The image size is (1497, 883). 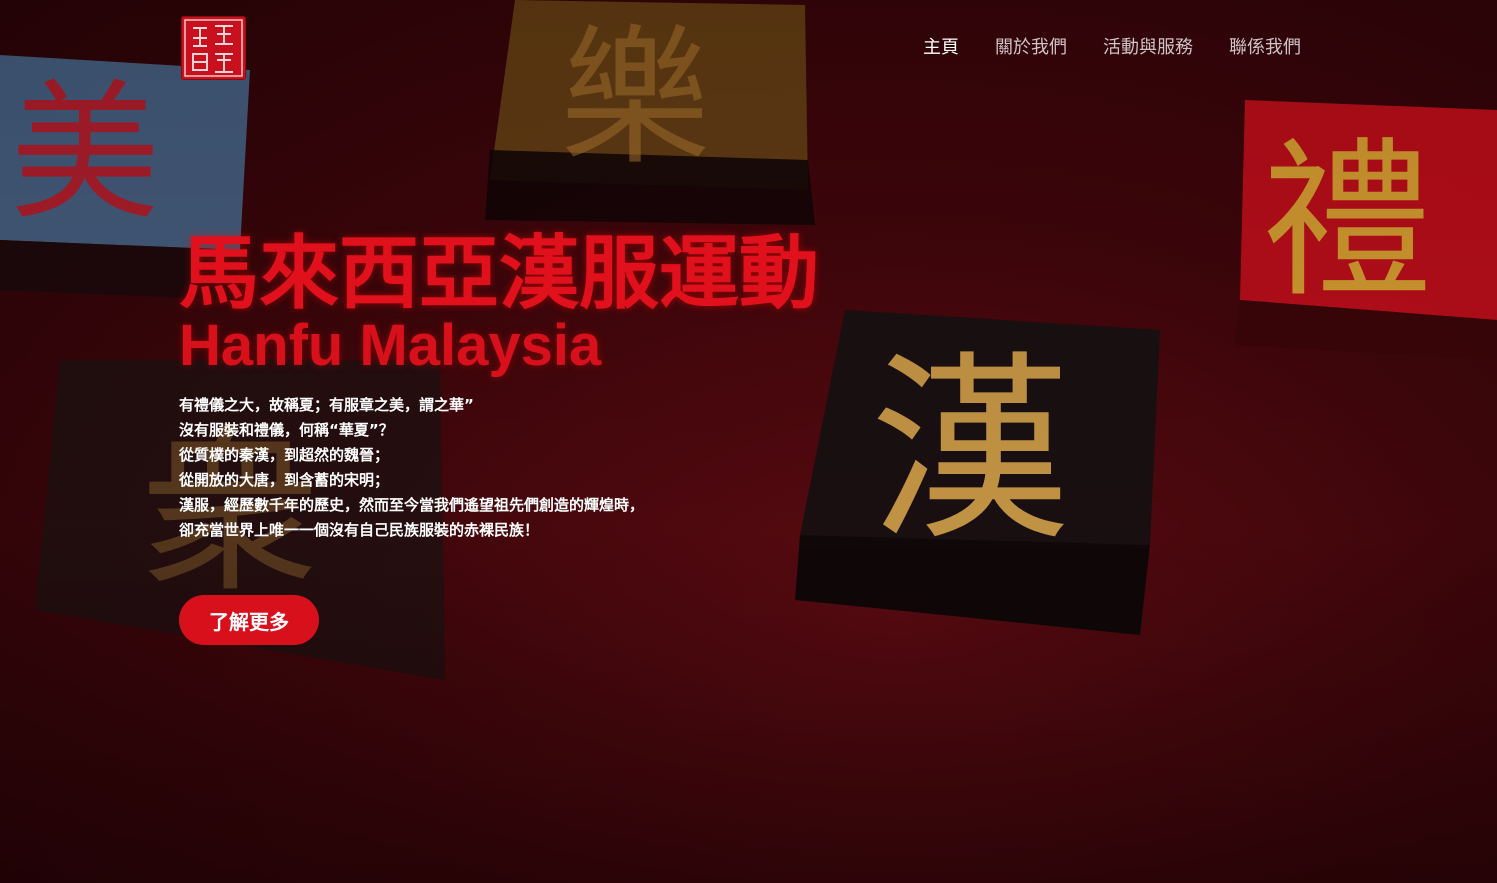 What do you see at coordinates (1031, 48) in the screenshot?
I see `nav-item-about: 關於我們` at bounding box center [1031, 48].